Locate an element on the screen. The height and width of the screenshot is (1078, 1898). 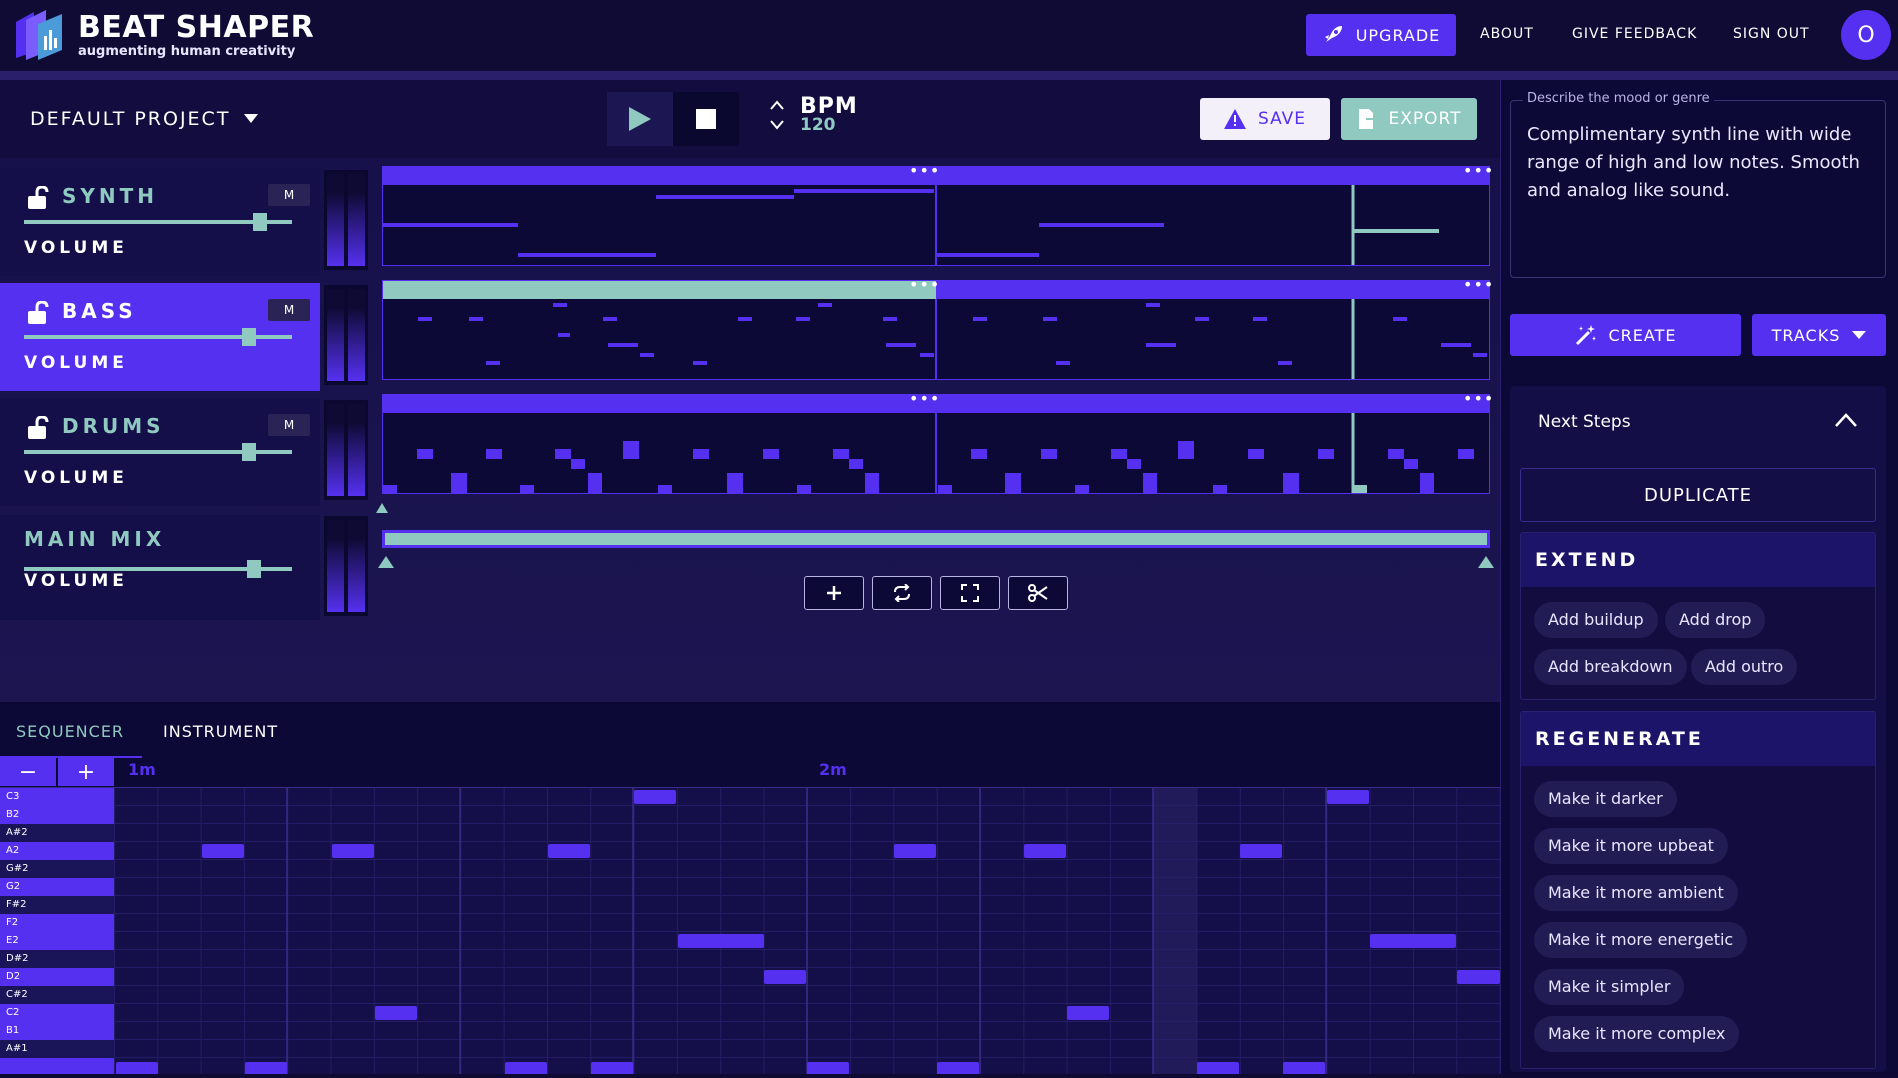
synth-lane: ••• ••• is located at coordinates (937, 213).